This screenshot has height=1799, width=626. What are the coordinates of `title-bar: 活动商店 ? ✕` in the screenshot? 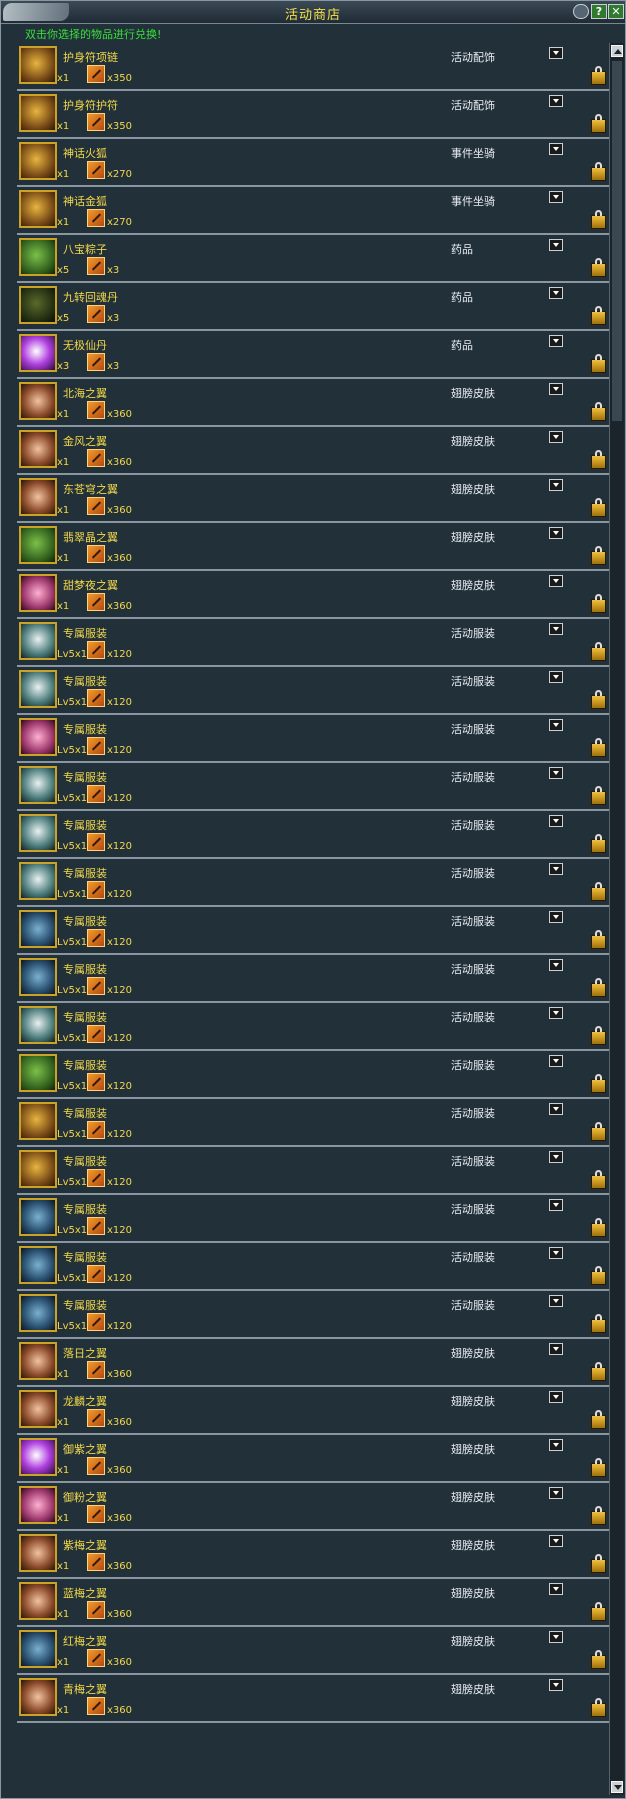 It's located at (313, 12).